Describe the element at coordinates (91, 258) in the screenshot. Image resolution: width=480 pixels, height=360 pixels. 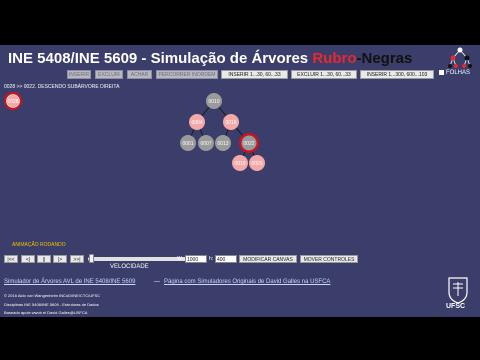
I see `speed-slider-handle` at that location.